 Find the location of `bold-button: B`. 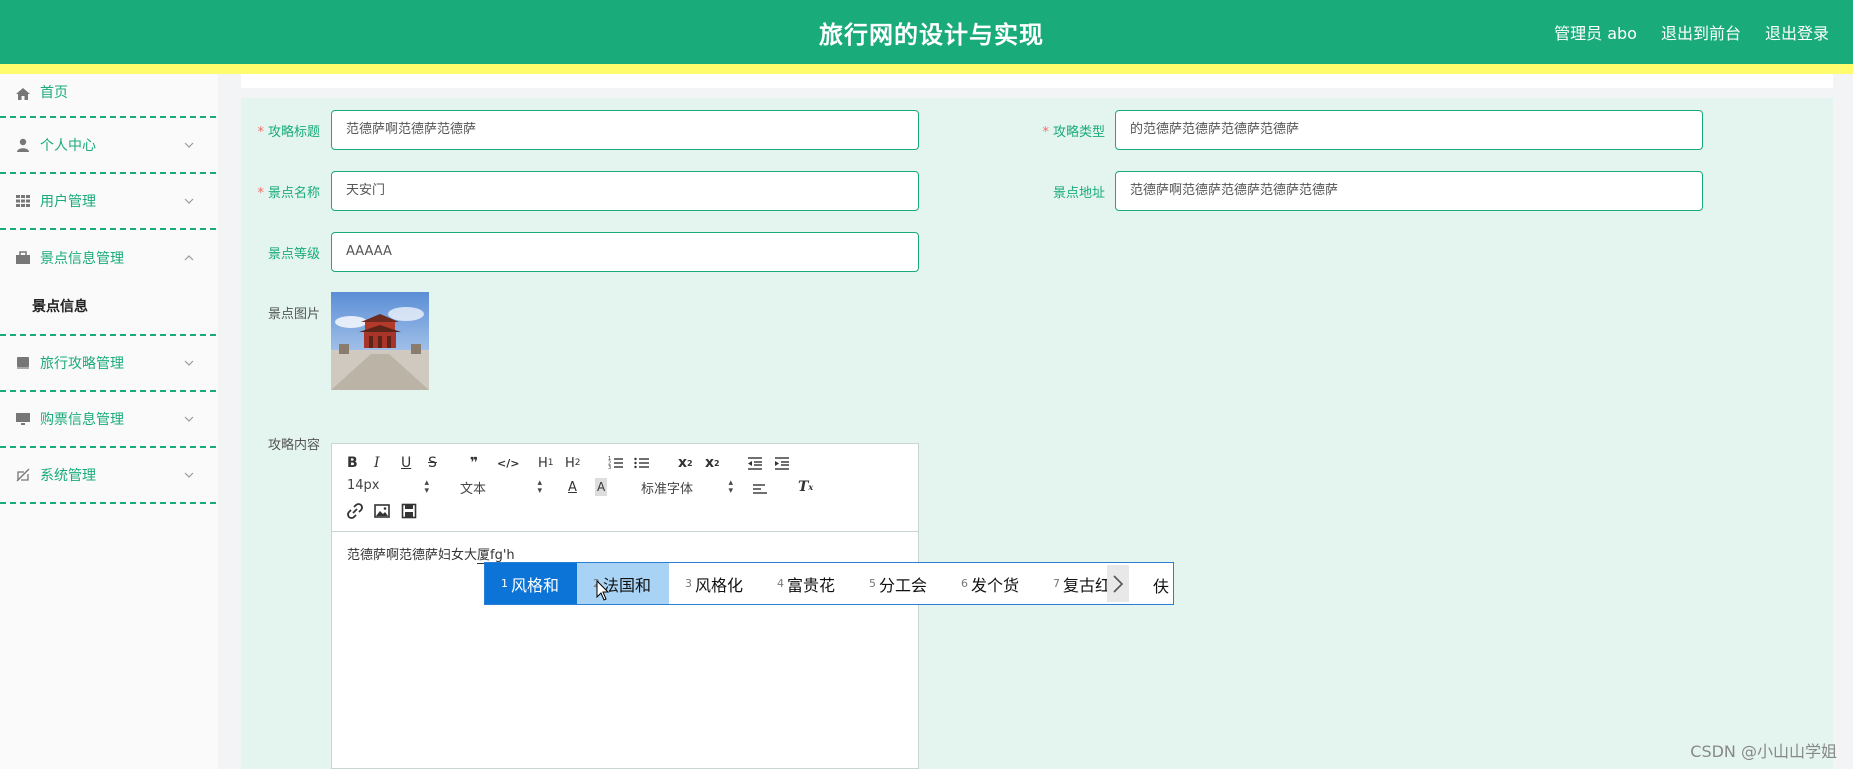

bold-button: B is located at coordinates (352, 463).